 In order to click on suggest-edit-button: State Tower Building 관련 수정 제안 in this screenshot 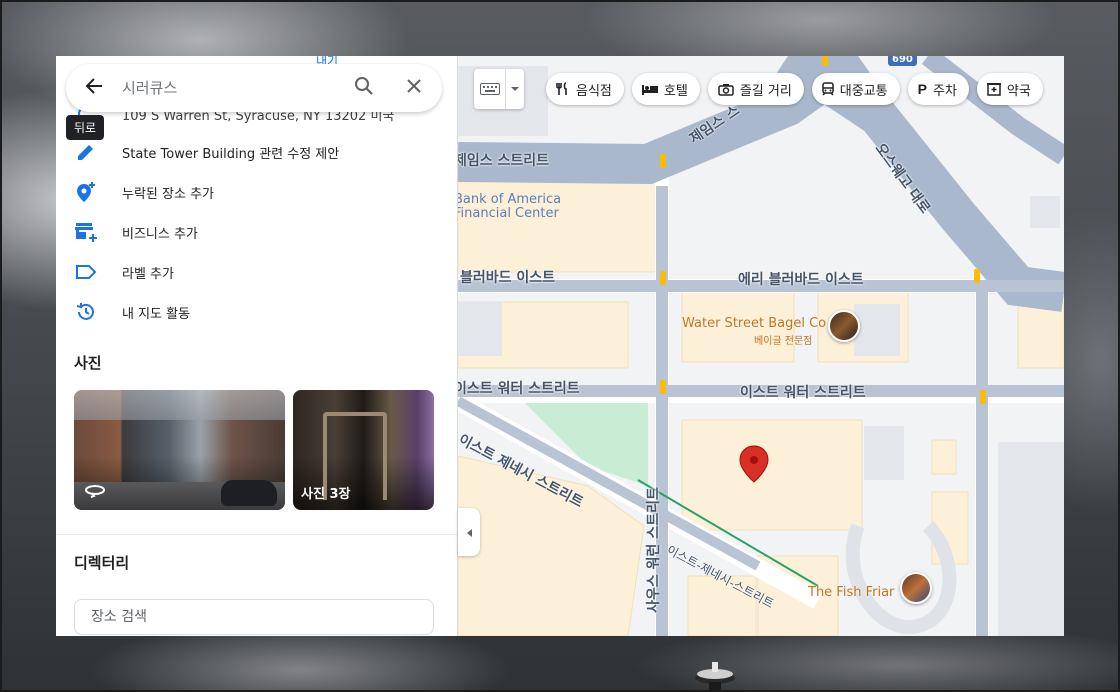, I will do `click(256, 152)`.